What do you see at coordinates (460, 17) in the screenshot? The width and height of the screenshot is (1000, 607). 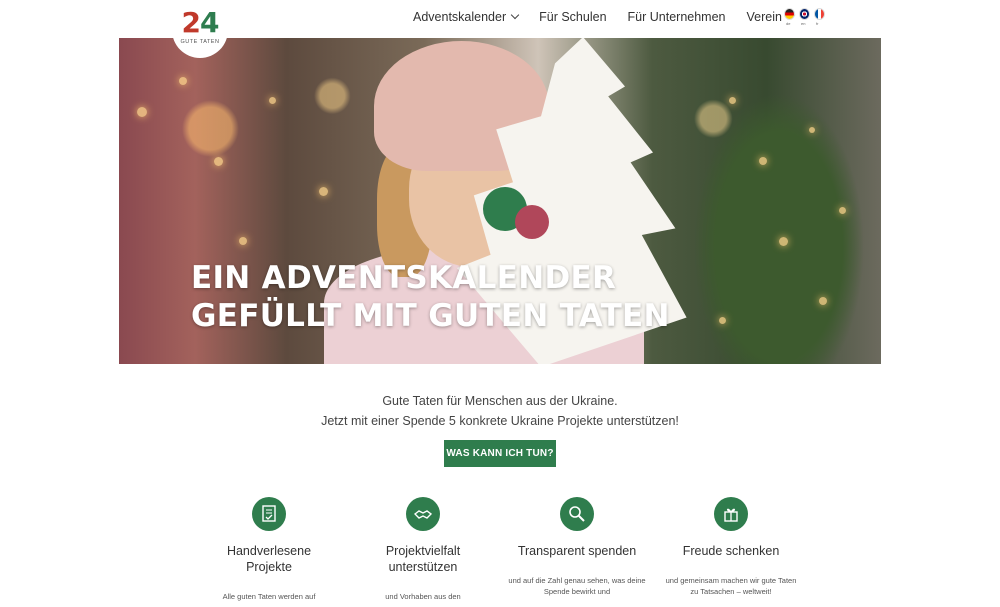 I see `nav-item-label: Adventskalender` at bounding box center [460, 17].